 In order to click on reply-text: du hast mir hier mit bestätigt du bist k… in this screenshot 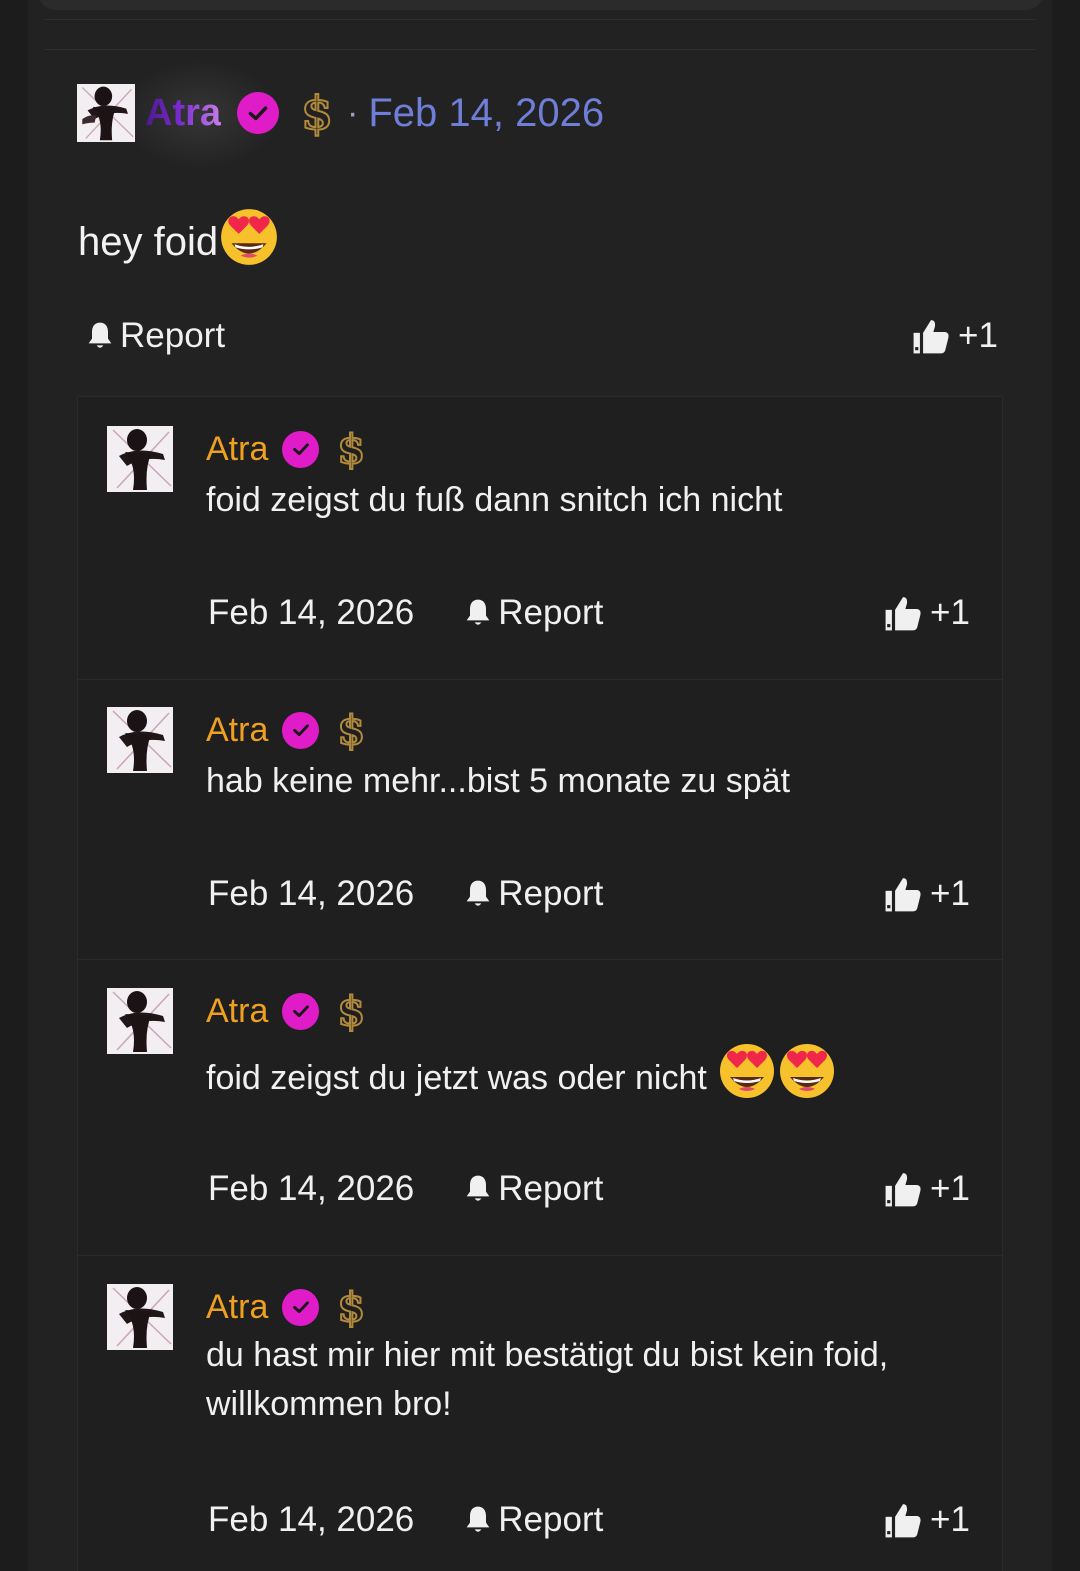, I will do `click(547, 1379)`.